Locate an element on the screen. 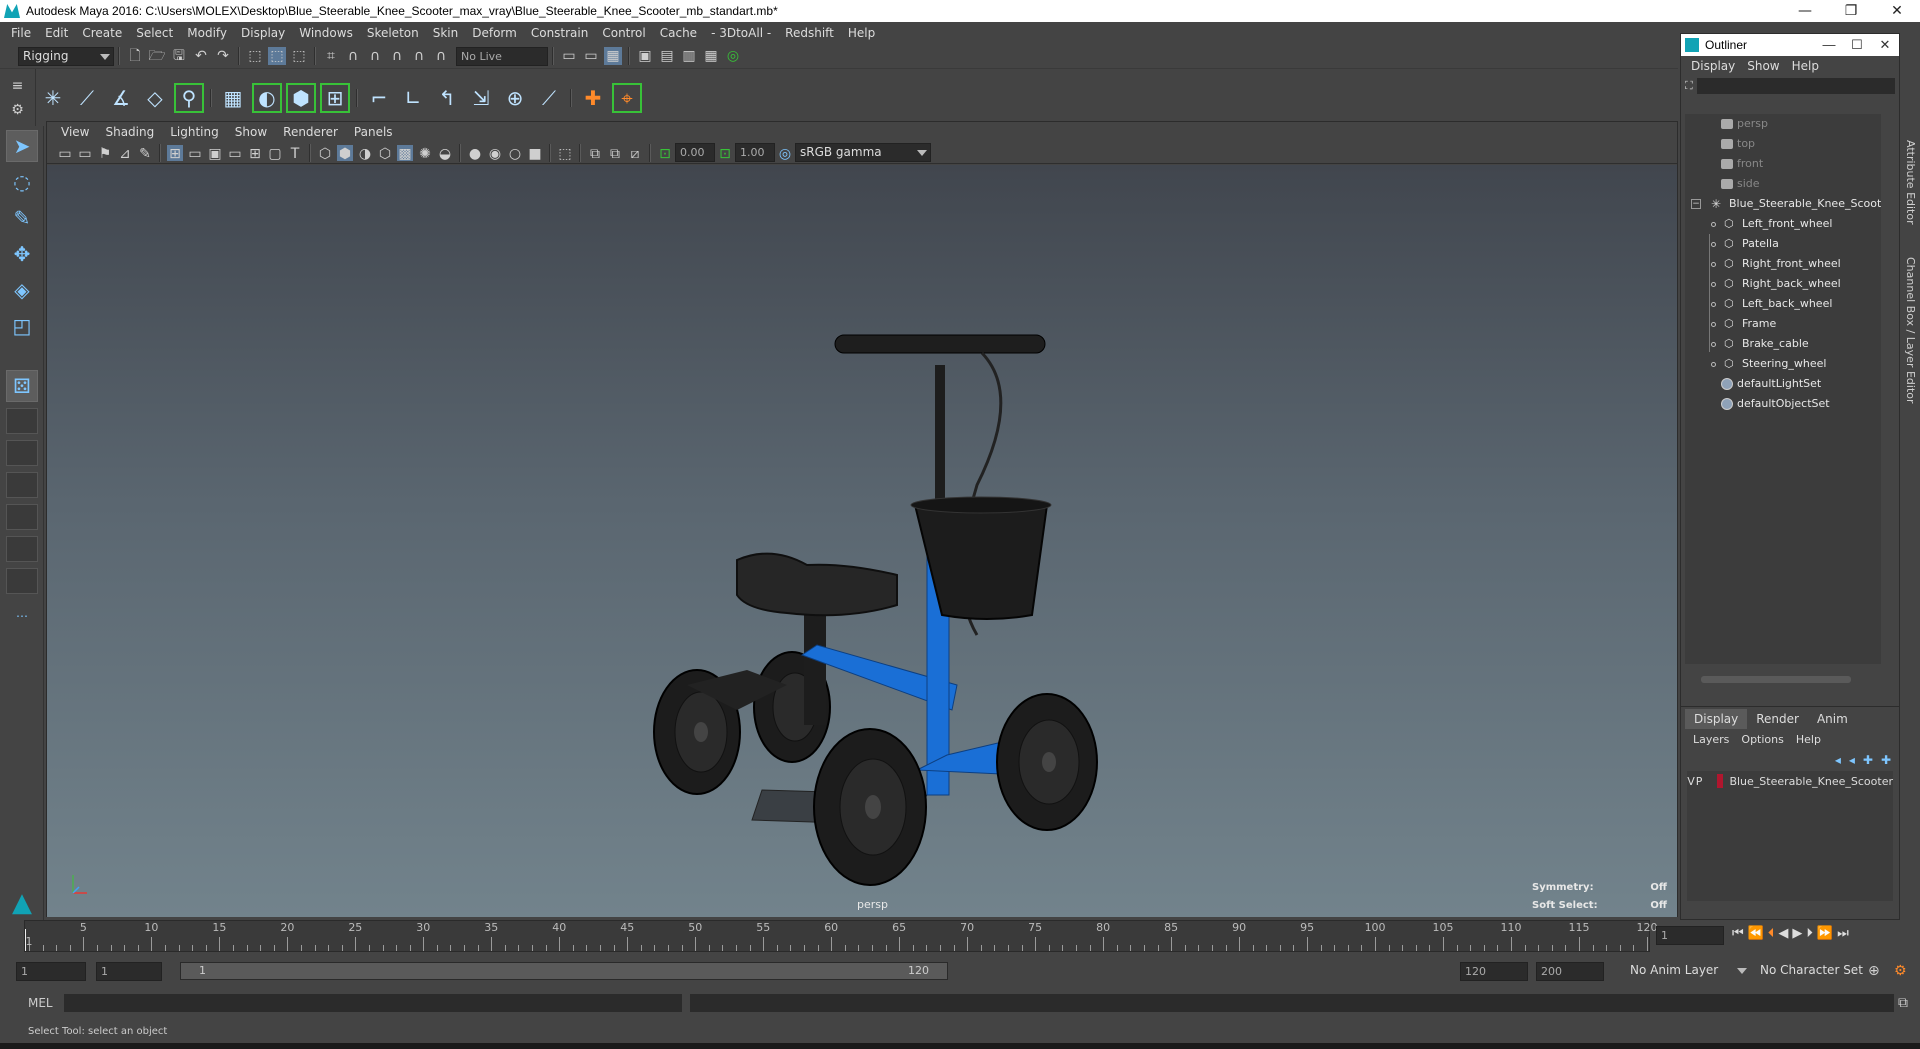  new-scene-icon: 🗋 is located at coordinates (135, 56).